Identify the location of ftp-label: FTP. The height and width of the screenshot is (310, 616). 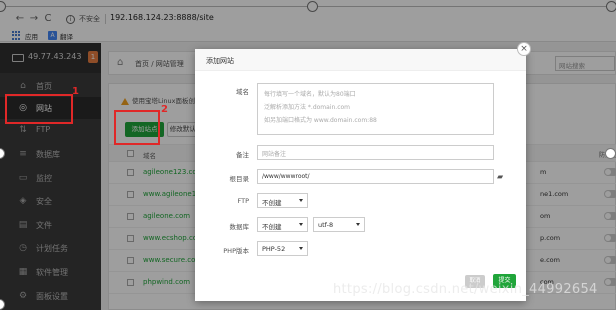
(243, 201).